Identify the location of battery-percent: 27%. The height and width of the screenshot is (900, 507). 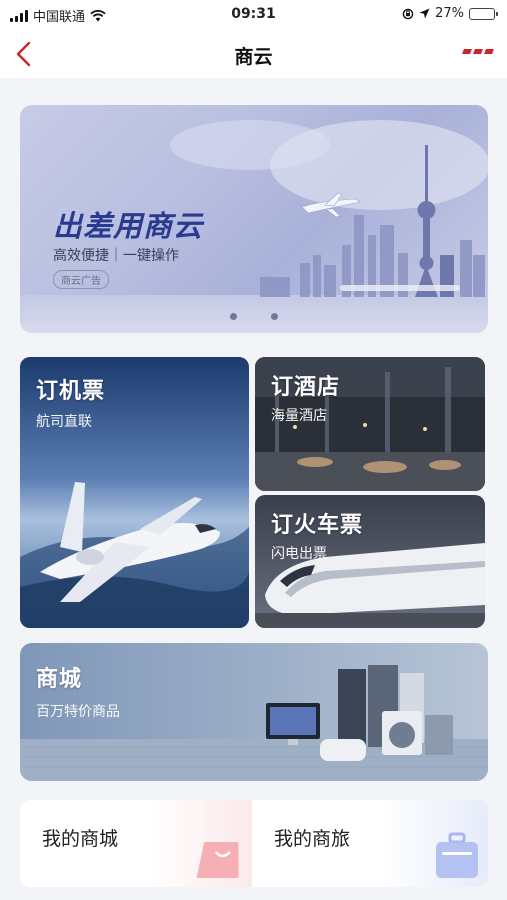
(449, 13).